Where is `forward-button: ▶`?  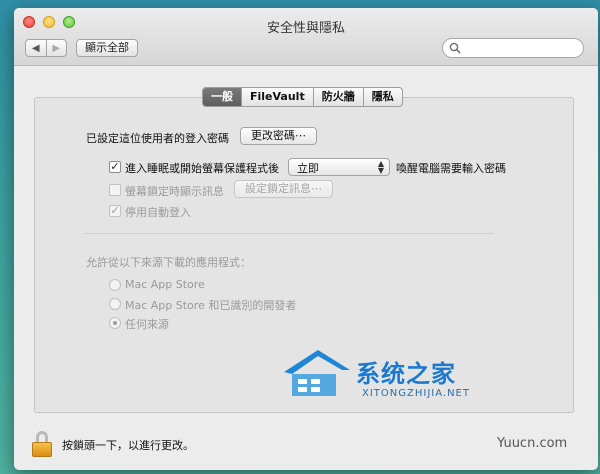 forward-button: ▶ is located at coordinates (56, 48).